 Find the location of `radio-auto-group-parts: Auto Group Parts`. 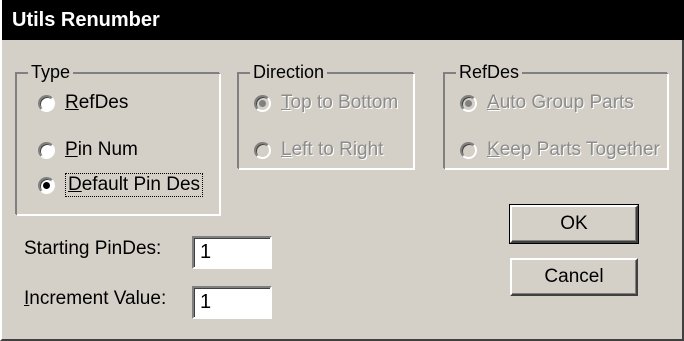

radio-auto-group-parts: Auto Group Parts is located at coordinates (547, 103).